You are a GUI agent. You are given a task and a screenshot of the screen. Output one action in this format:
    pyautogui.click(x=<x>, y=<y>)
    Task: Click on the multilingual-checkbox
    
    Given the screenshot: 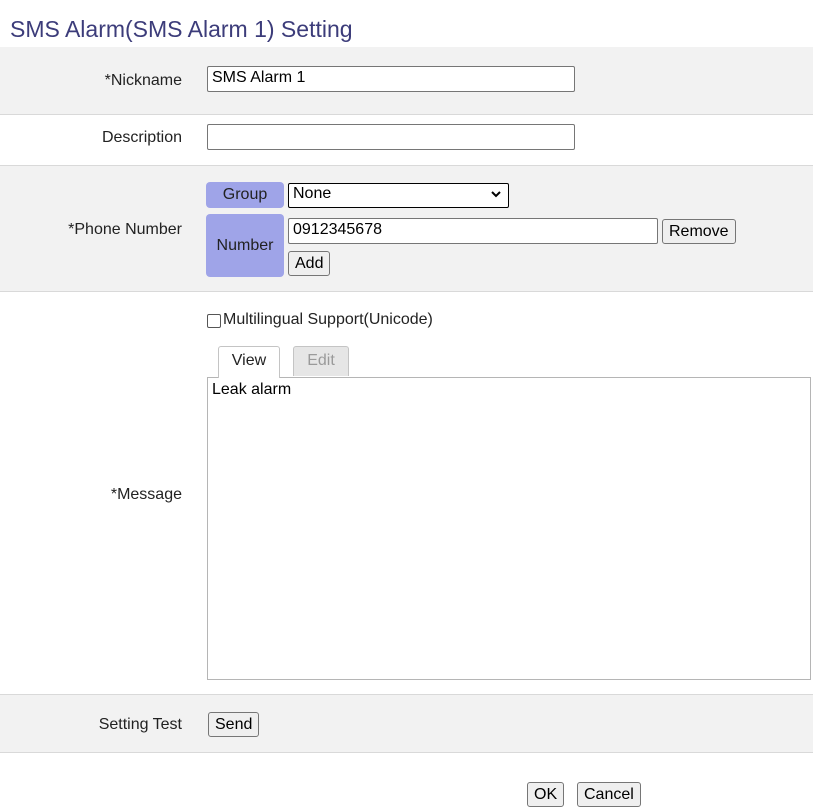 What is the action you would take?
    pyautogui.click(x=214, y=321)
    